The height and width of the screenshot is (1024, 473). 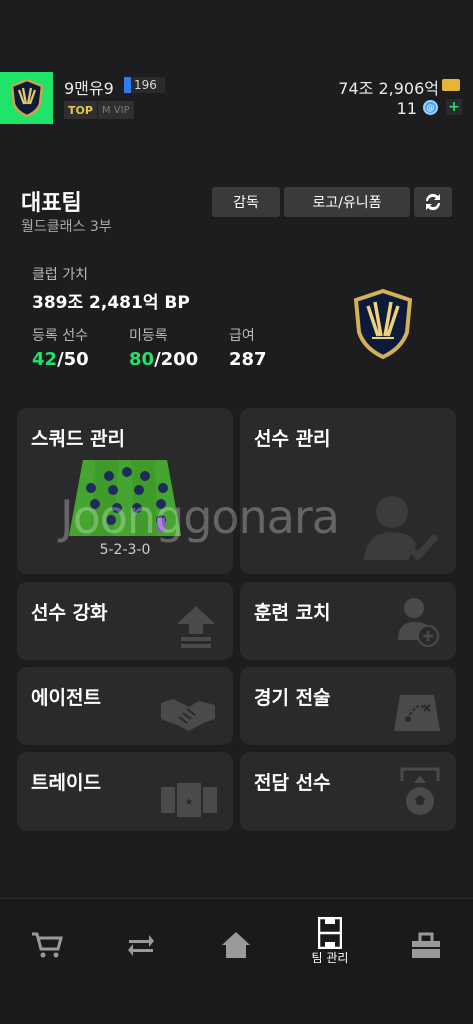 I want to click on trade-title: 트레이드, so click(x=66, y=783).